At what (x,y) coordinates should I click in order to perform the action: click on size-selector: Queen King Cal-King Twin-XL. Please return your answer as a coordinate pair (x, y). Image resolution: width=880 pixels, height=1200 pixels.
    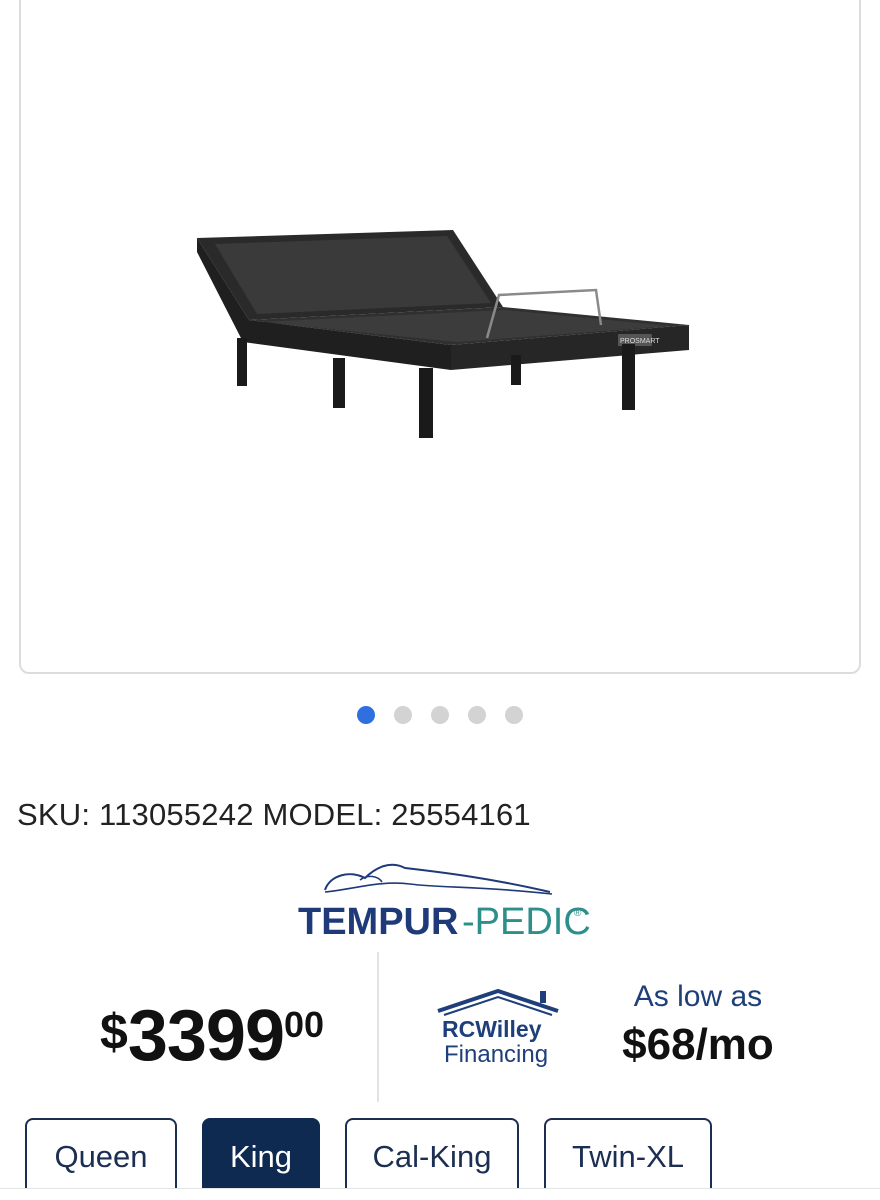
    Looking at the image, I should click on (368, 1157).